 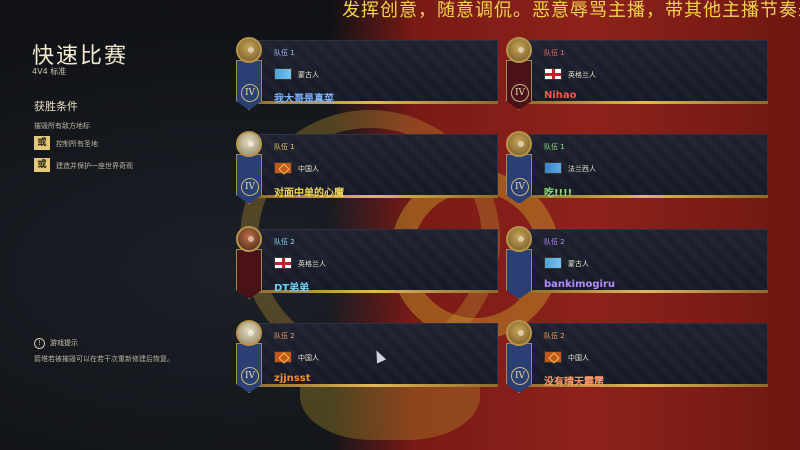 What do you see at coordinates (553, 168) in the screenshot?
I see `french-flag-icon` at bounding box center [553, 168].